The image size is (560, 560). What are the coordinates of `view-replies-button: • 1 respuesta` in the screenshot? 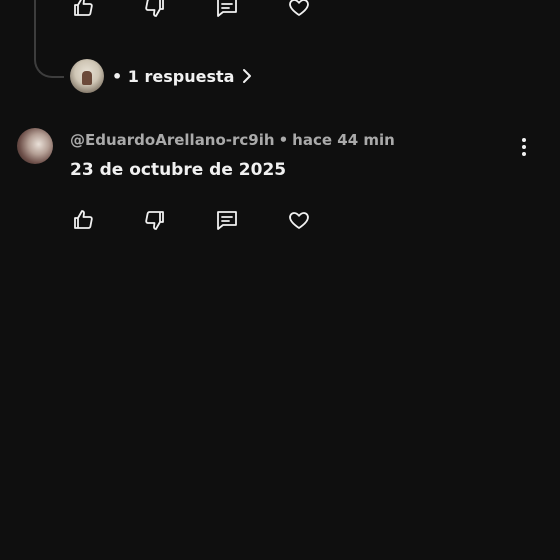 It's located at (162, 76).